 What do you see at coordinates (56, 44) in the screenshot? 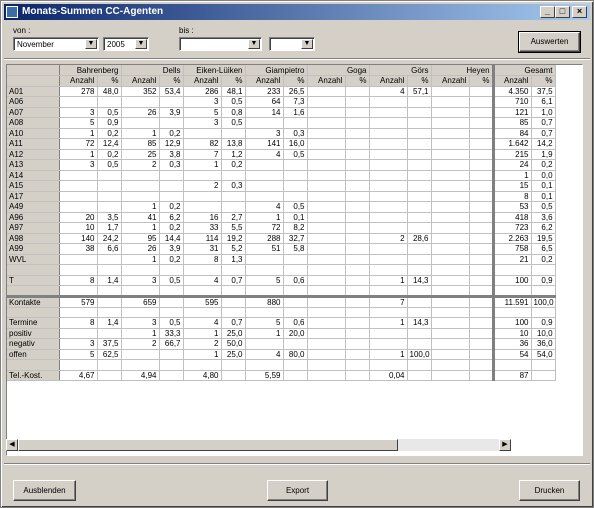
I see `von-month-select: November ▼` at bounding box center [56, 44].